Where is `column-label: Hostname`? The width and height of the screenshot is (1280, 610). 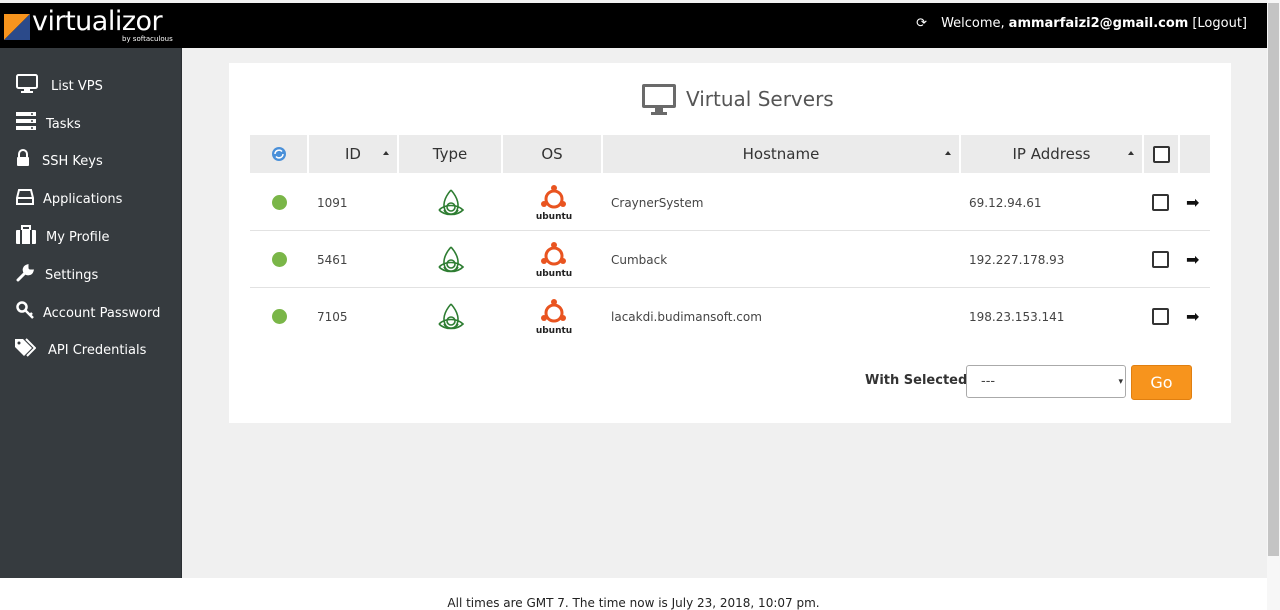
column-label: Hostname is located at coordinates (781, 154).